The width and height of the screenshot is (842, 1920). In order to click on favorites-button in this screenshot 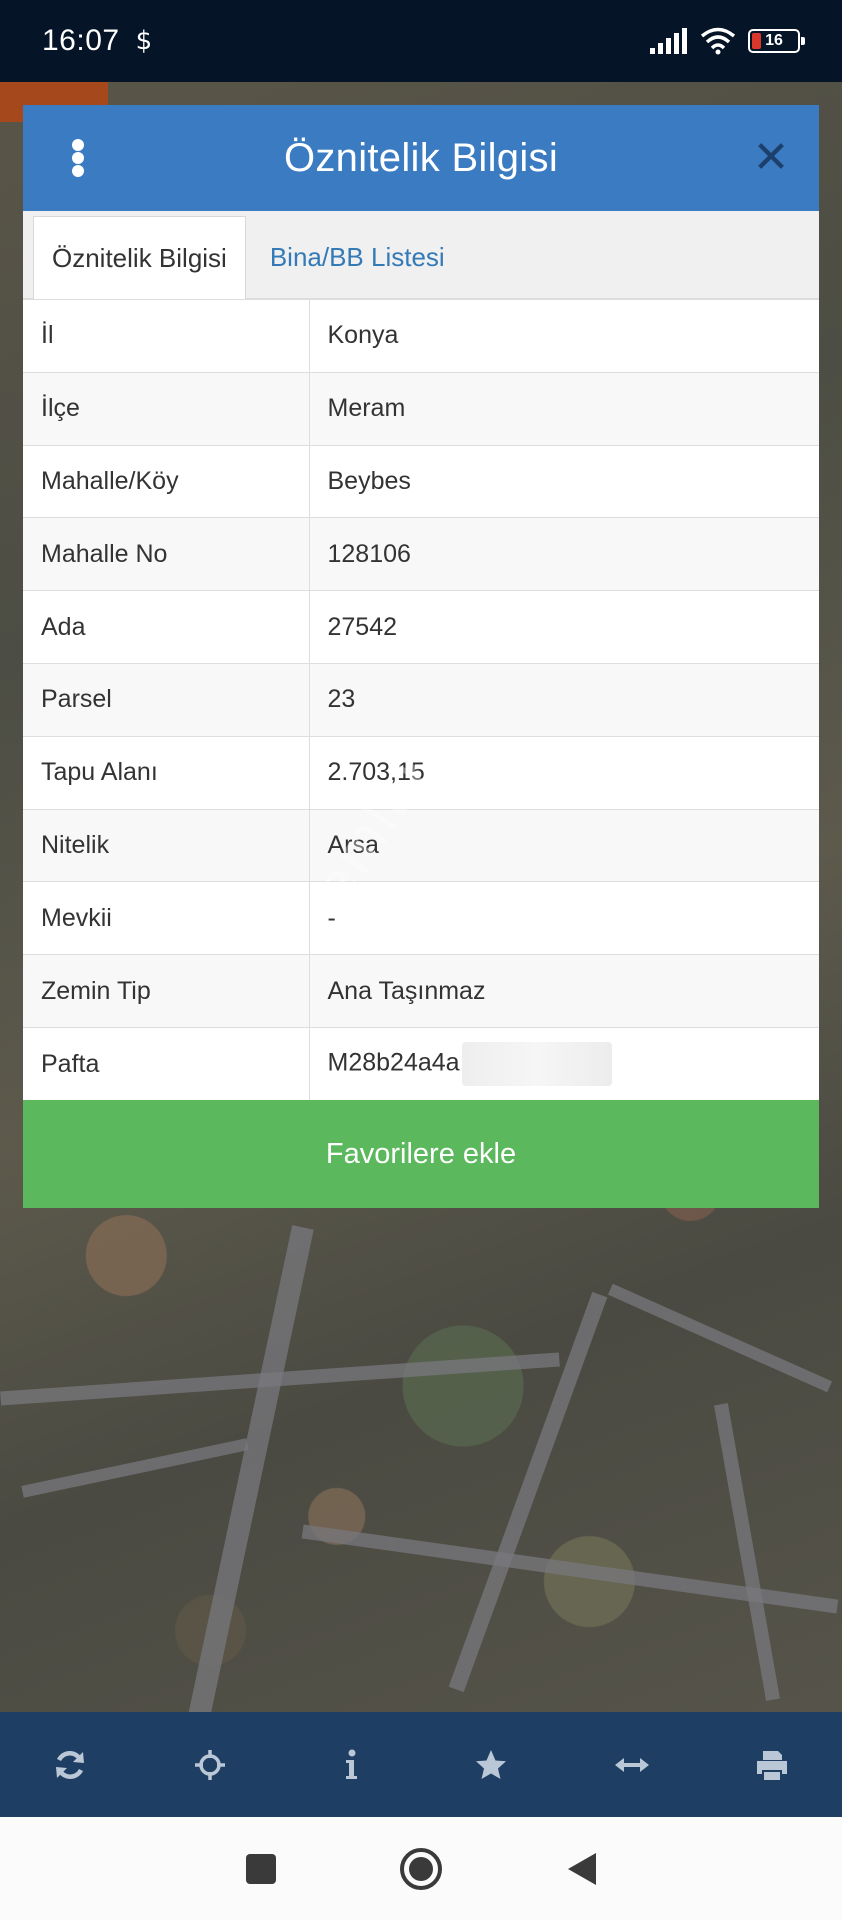, I will do `click(491, 1765)`.